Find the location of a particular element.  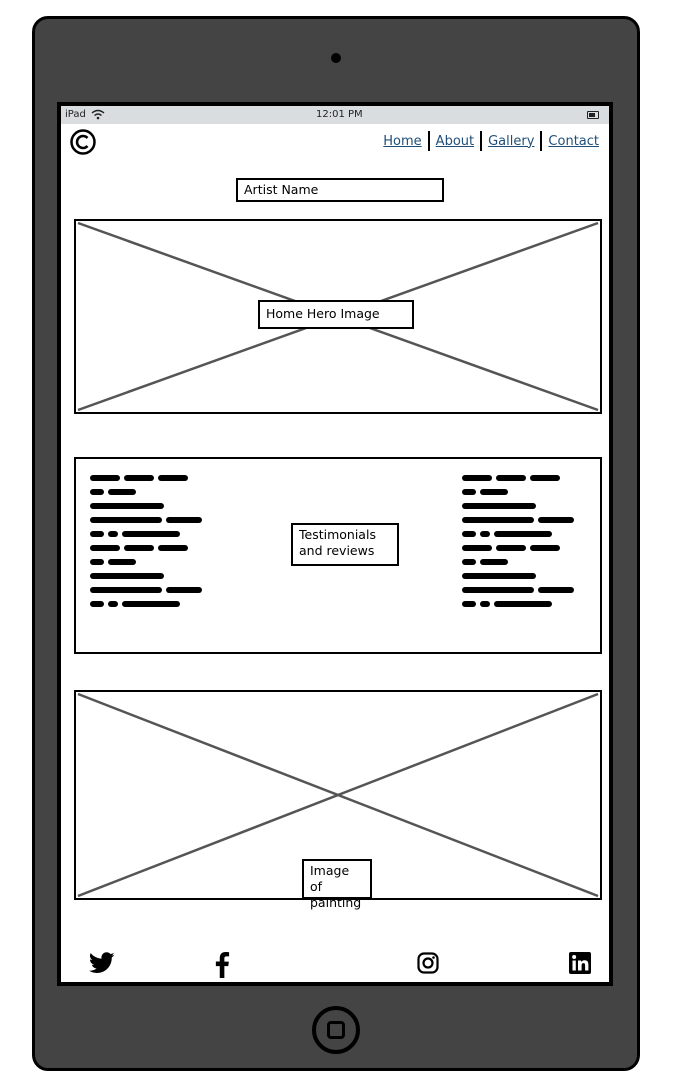

testimonials-label-line1: Testimonials is located at coordinates (337, 534).